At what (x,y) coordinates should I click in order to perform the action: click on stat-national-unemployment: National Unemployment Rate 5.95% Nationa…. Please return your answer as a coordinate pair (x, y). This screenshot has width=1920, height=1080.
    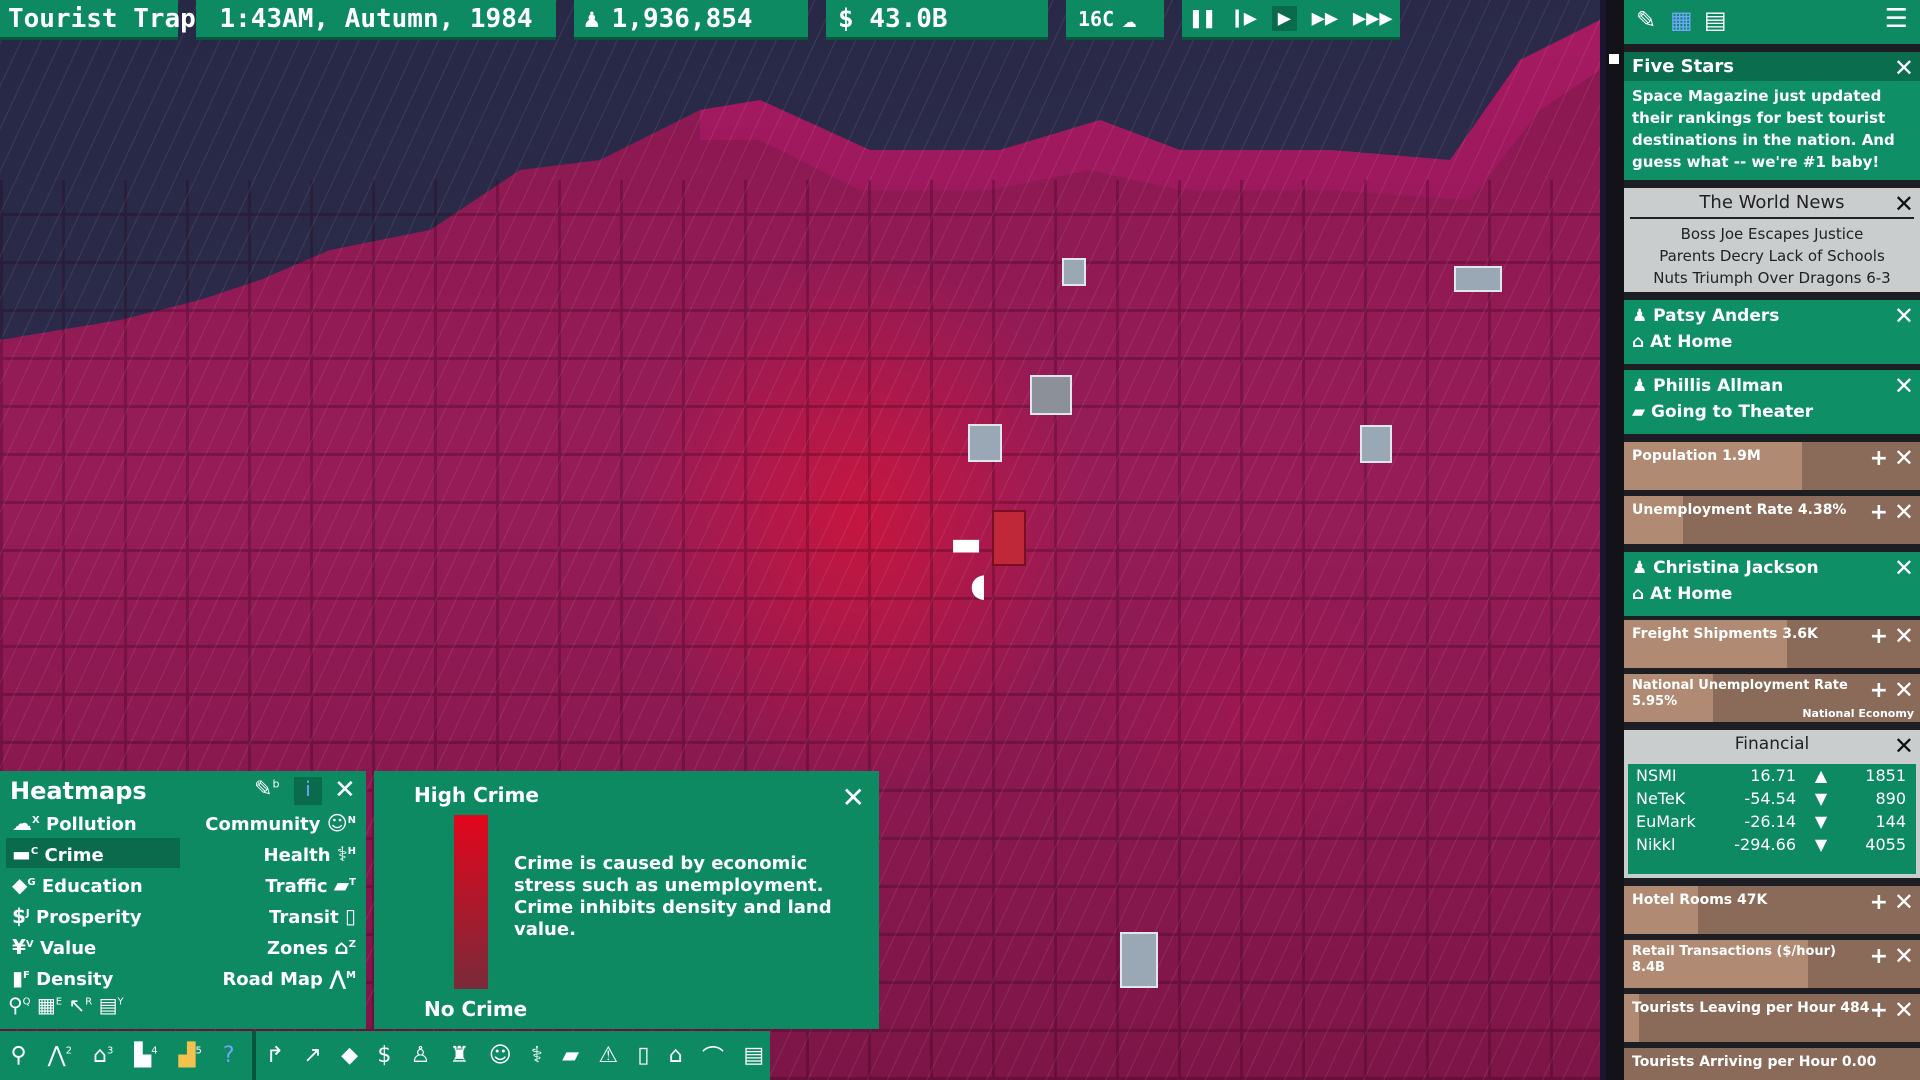
    Looking at the image, I should click on (1772, 698).